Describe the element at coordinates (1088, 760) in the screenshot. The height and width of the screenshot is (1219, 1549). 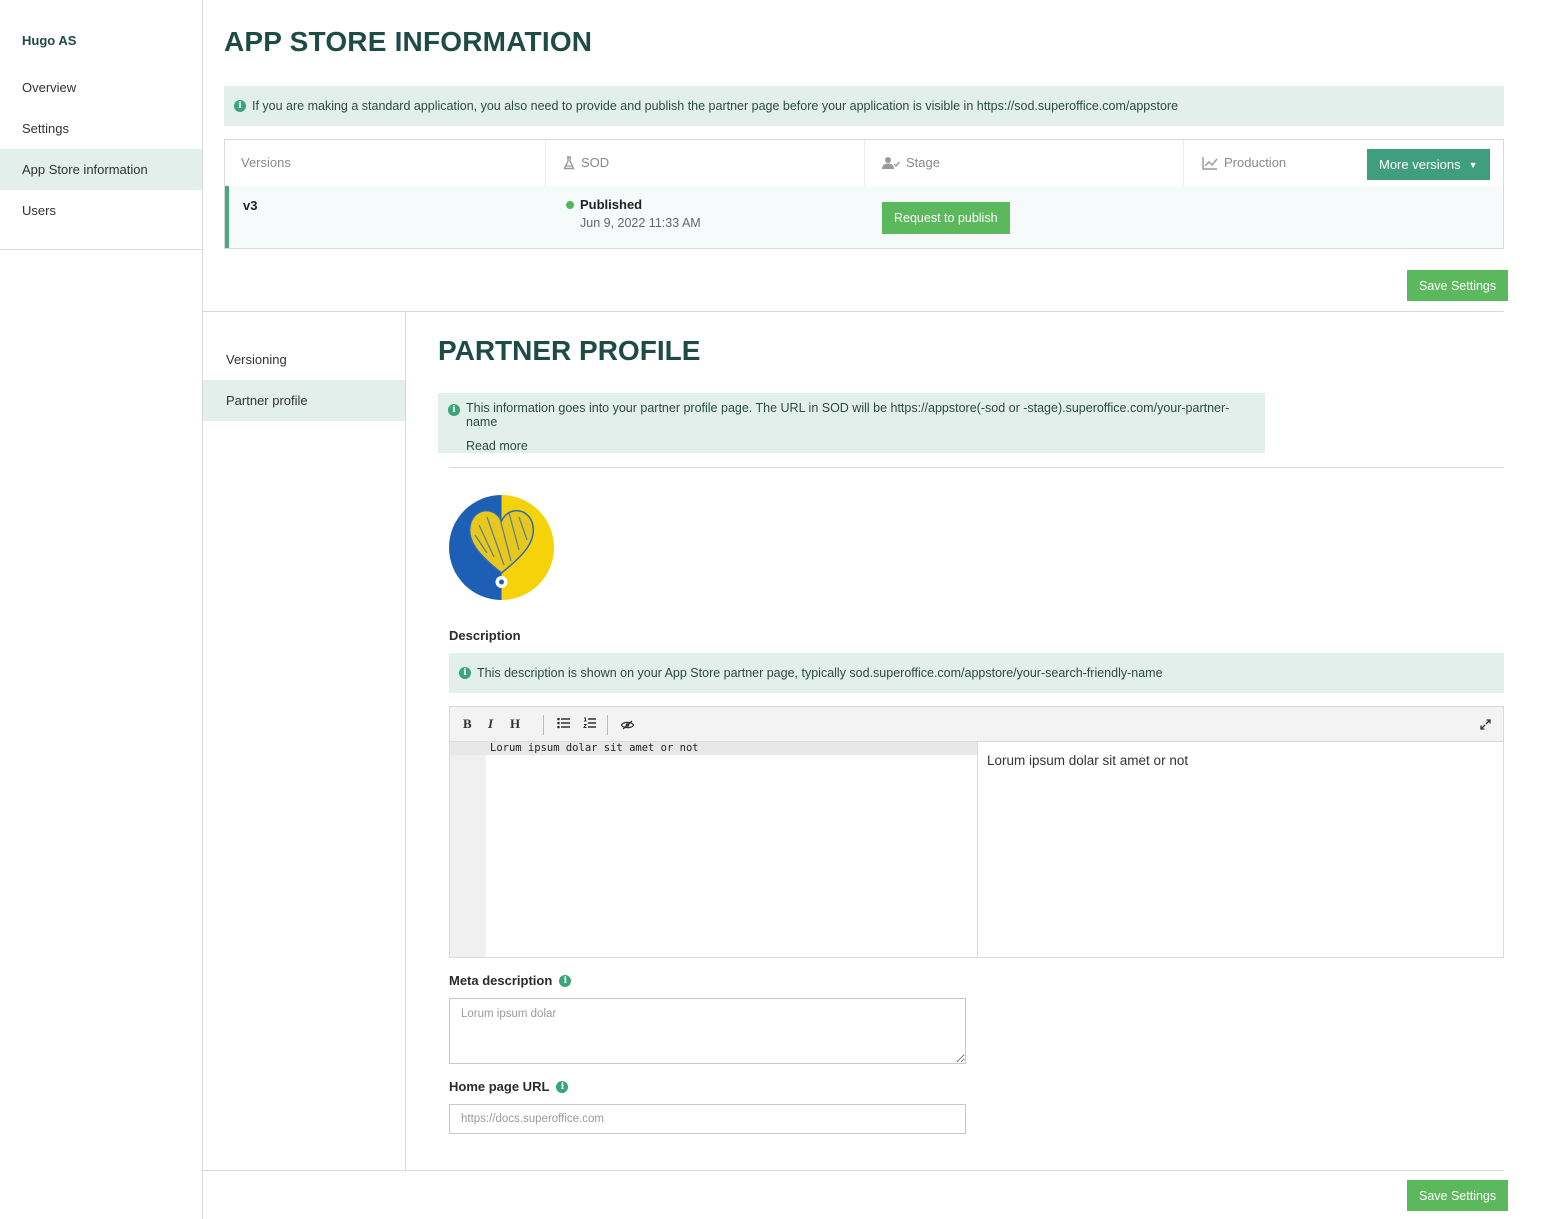
I see `editor-preview: Lorum ipsum dolar sit amet or not` at that location.